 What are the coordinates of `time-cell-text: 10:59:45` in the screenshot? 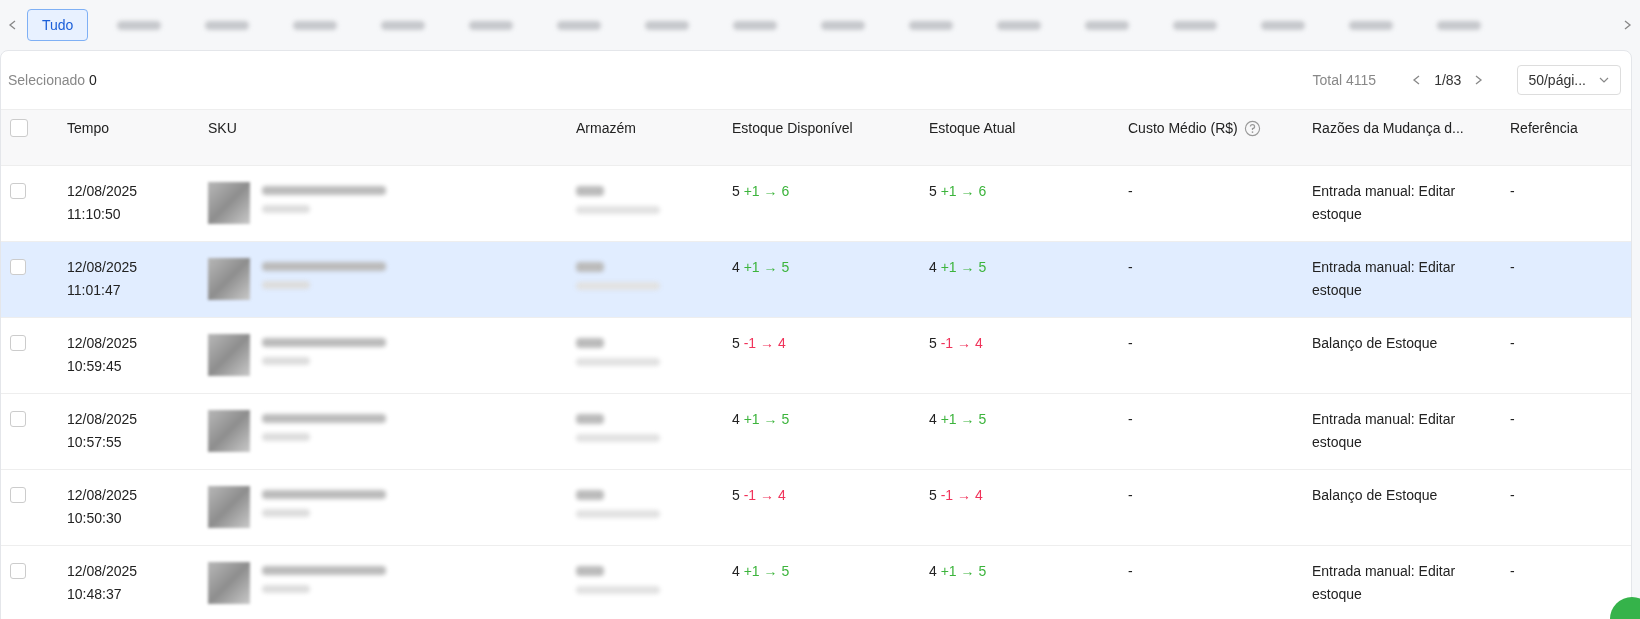 It's located at (95, 366).